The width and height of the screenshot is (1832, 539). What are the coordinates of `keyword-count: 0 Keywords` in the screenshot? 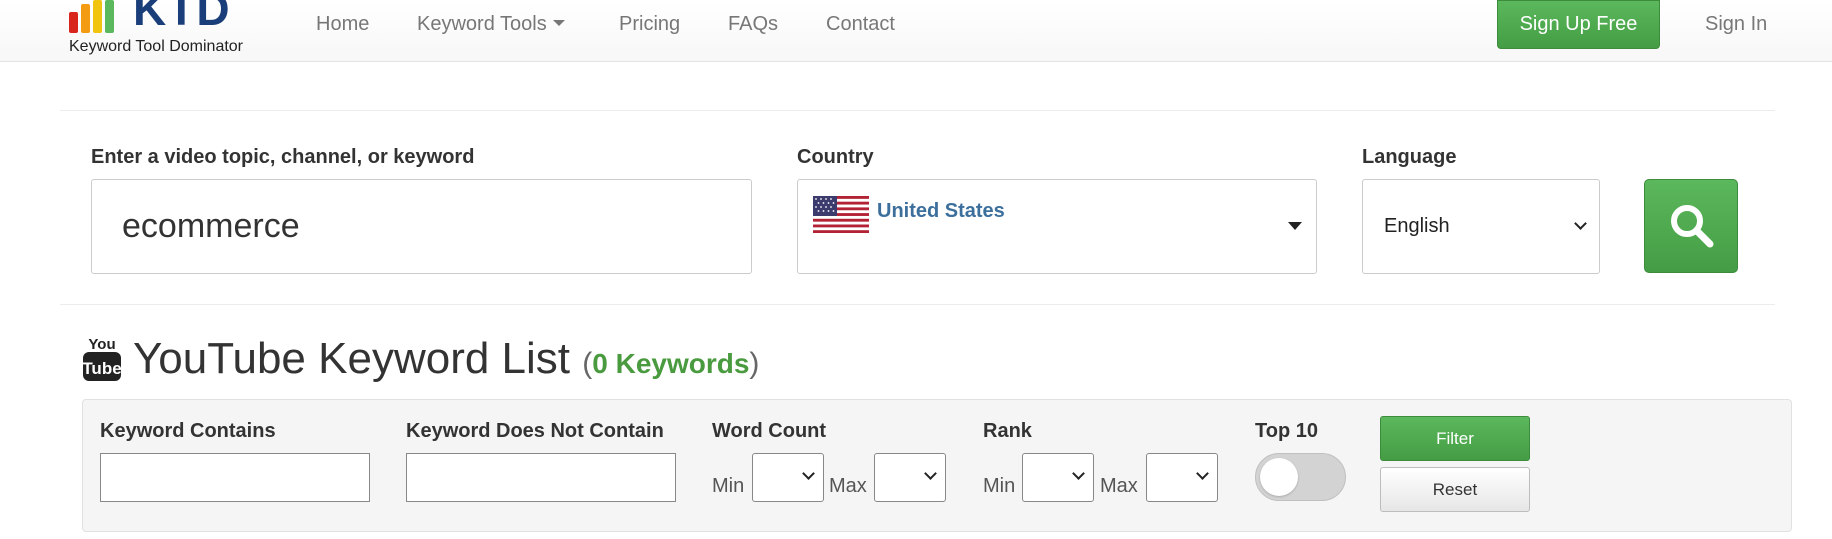 It's located at (671, 363).